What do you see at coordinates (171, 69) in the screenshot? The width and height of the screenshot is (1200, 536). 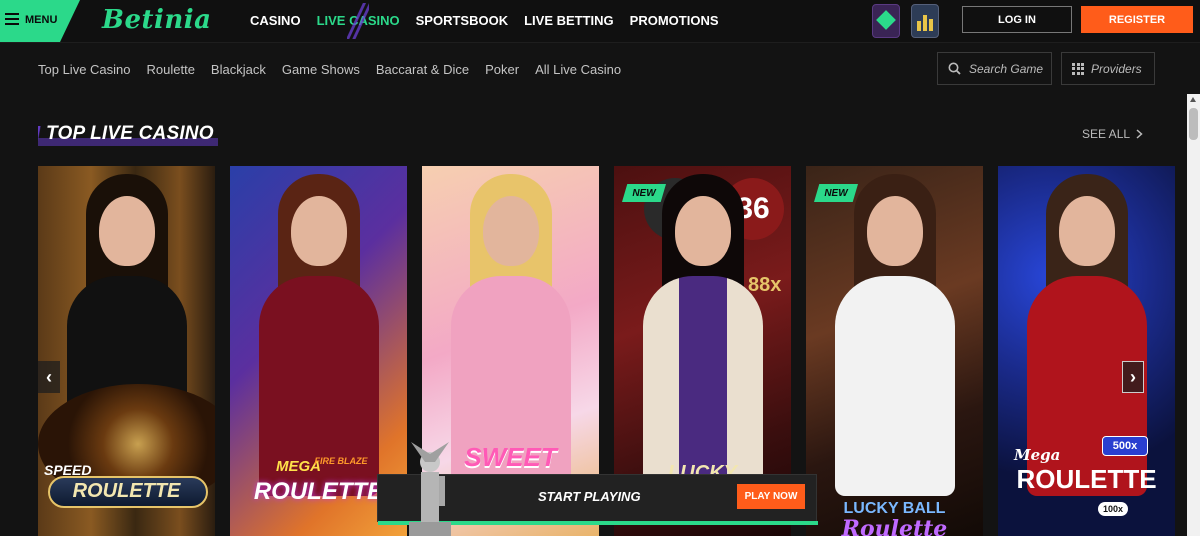 I see `subnav-roulette: Roulette` at bounding box center [171, 69].